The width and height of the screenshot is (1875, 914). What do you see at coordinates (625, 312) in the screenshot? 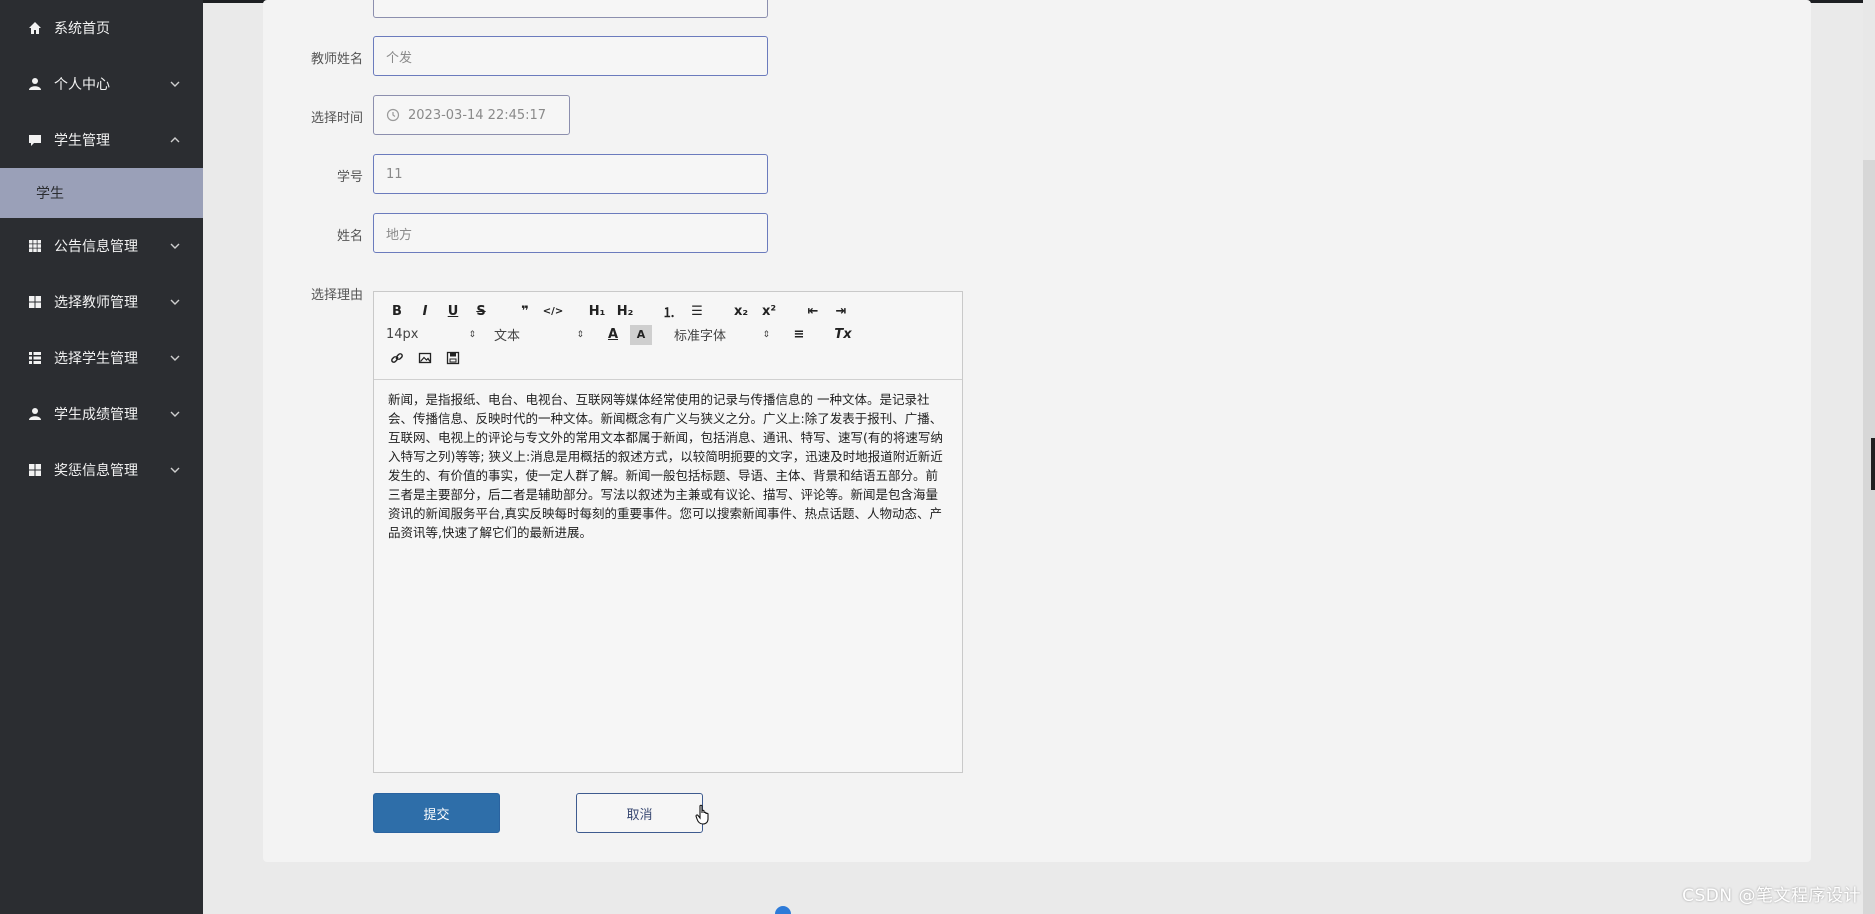
I see `h2-button: H₂` at bounding box center [625, 312].